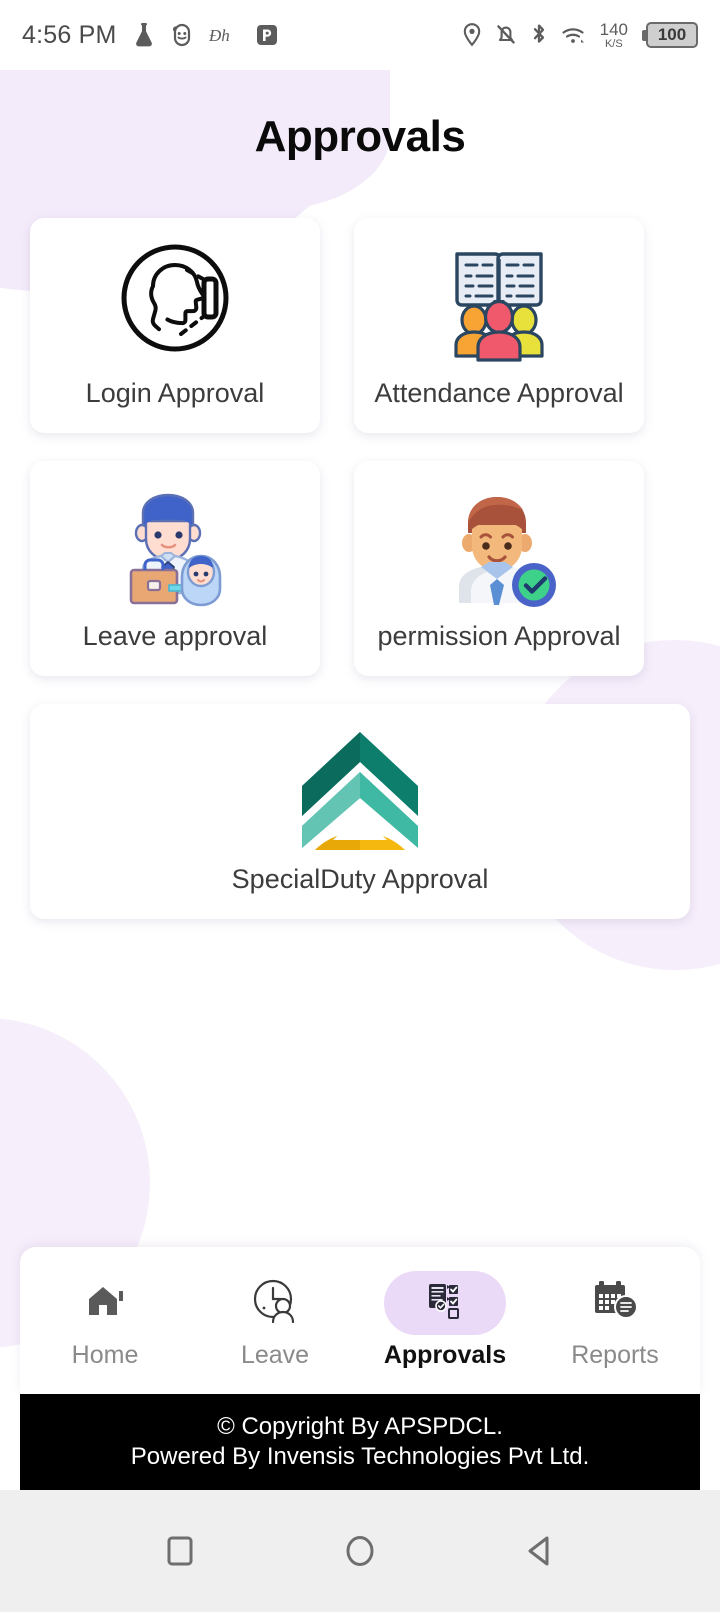  What do you see at coordinates (539, 35) in the screenshot?
I see `bluetooth-icon` at bounding box center [539, 35].